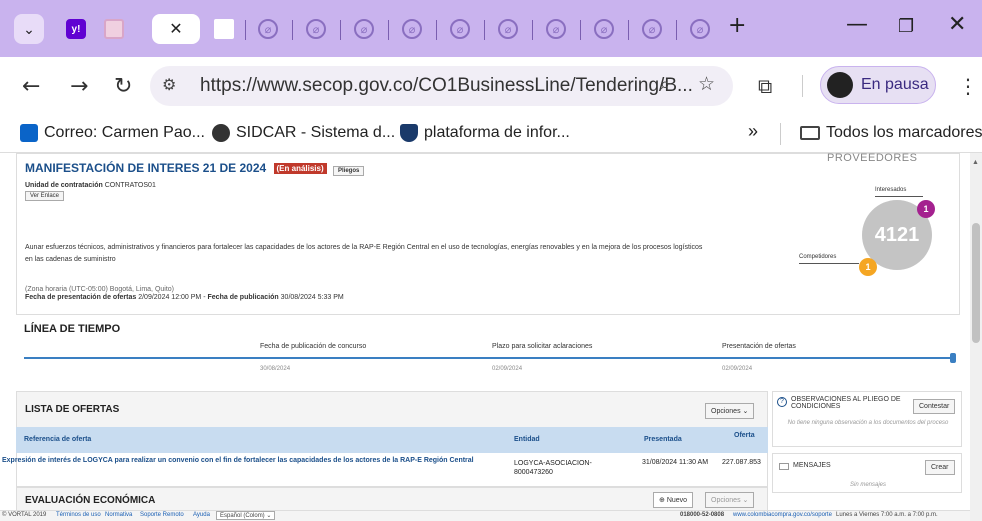  I want to click on competidores-label: Competidores, so click(818, 257).